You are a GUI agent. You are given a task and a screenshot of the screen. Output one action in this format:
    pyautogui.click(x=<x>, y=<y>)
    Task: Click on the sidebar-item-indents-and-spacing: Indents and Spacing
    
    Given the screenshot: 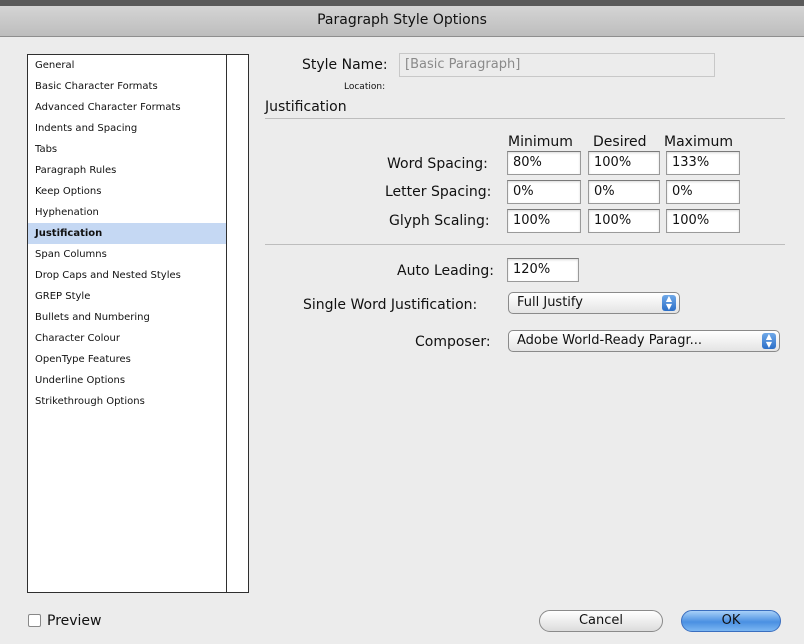 What is the action you would take?
    pyautogui.click(x=127, y=128)
    